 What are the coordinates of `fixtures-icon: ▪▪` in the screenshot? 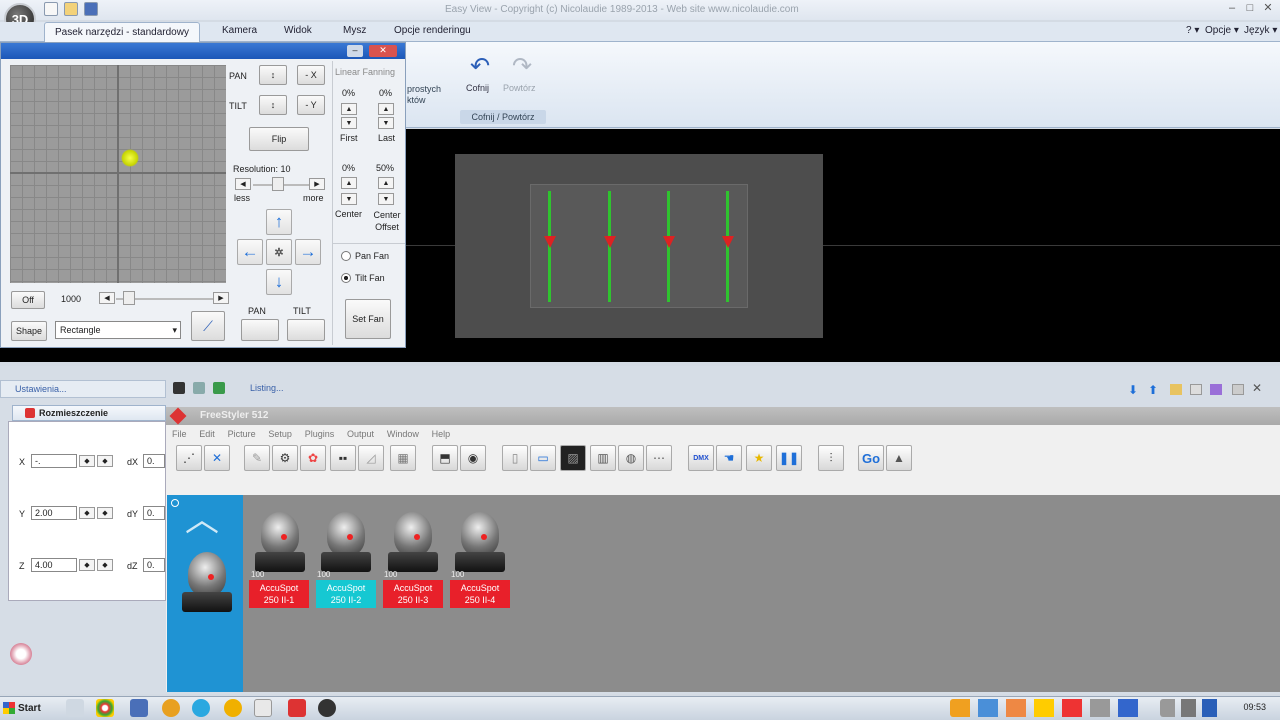 It's located at (343, 458).